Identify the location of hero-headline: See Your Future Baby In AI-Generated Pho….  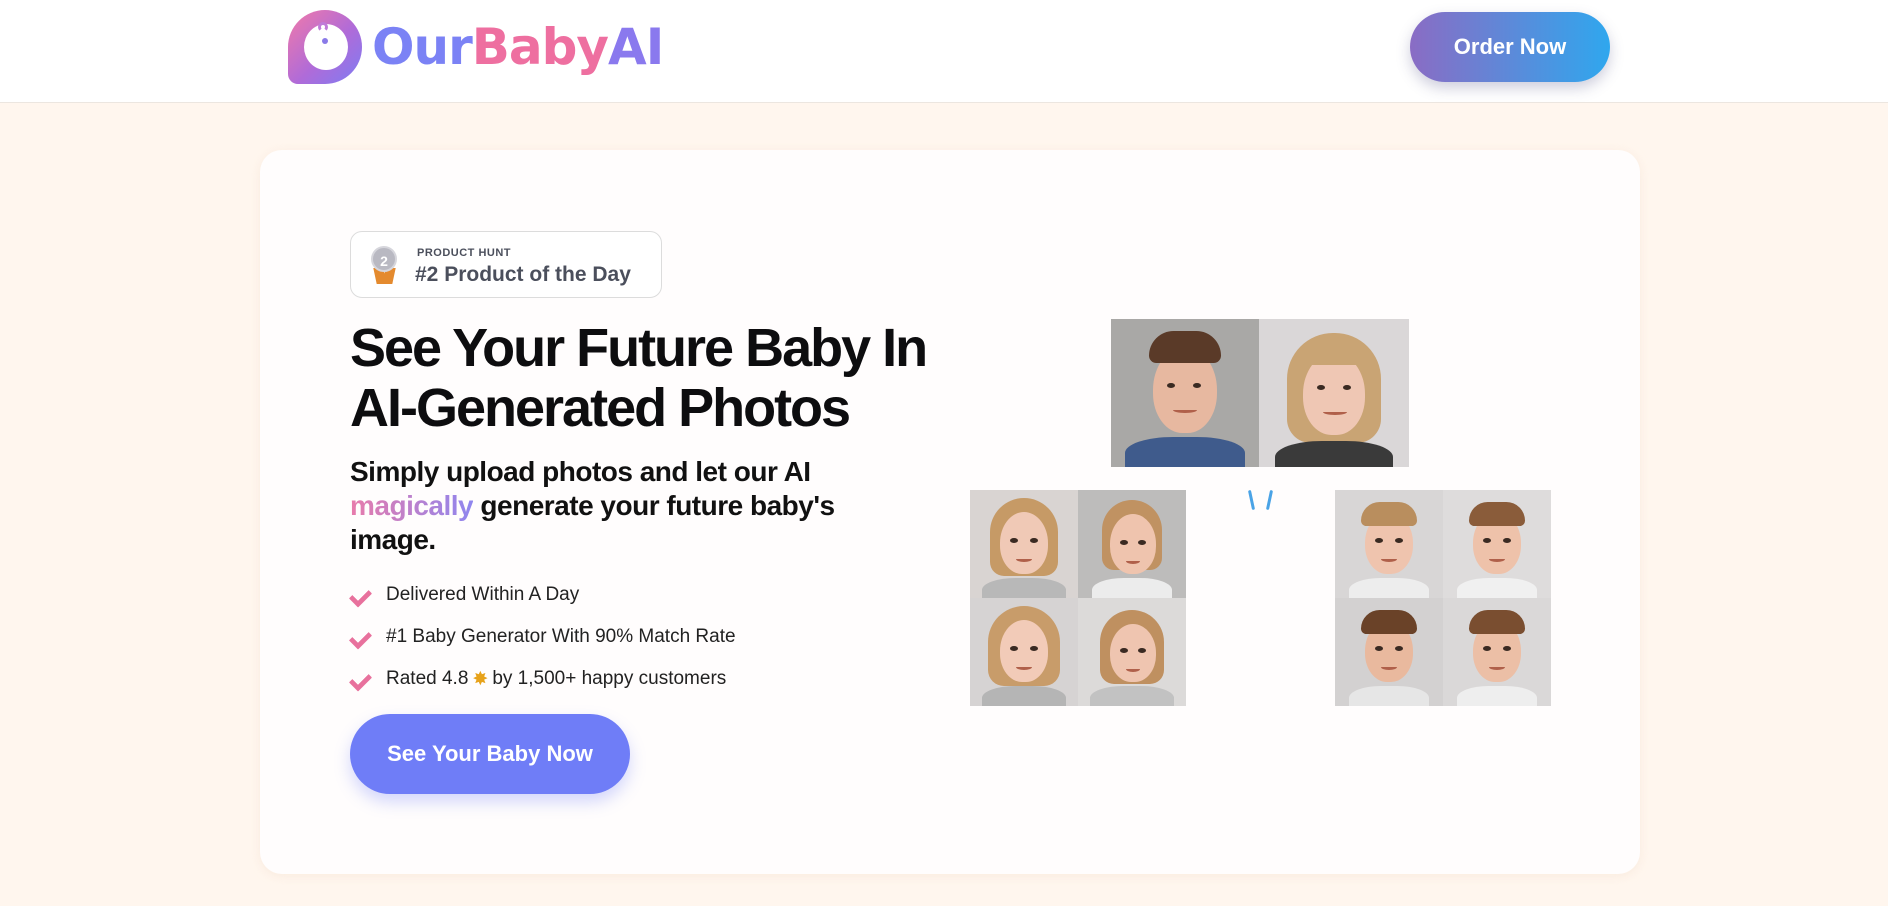
(640, 378).